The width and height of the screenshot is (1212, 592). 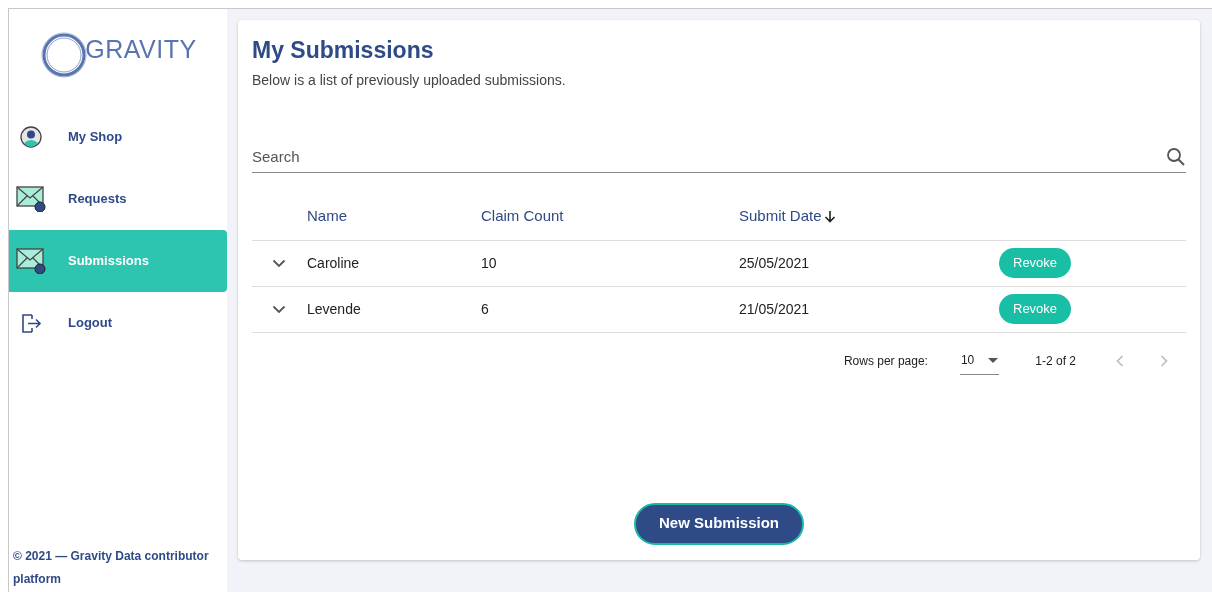 What do you see at coordinates (787, 216) in the screenshot?
I see `column-header: Submit Date` at bounding box center [787, 216].